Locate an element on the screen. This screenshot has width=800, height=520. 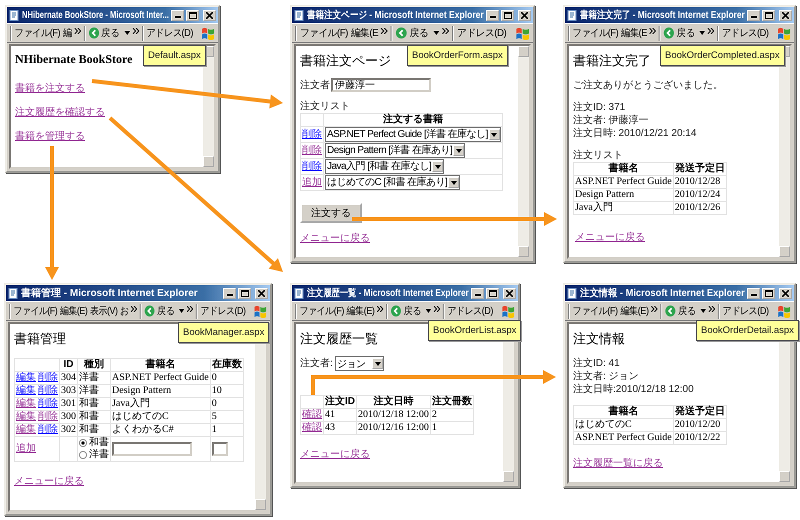
table-cell: 1 is located at coordinates (227, 430).